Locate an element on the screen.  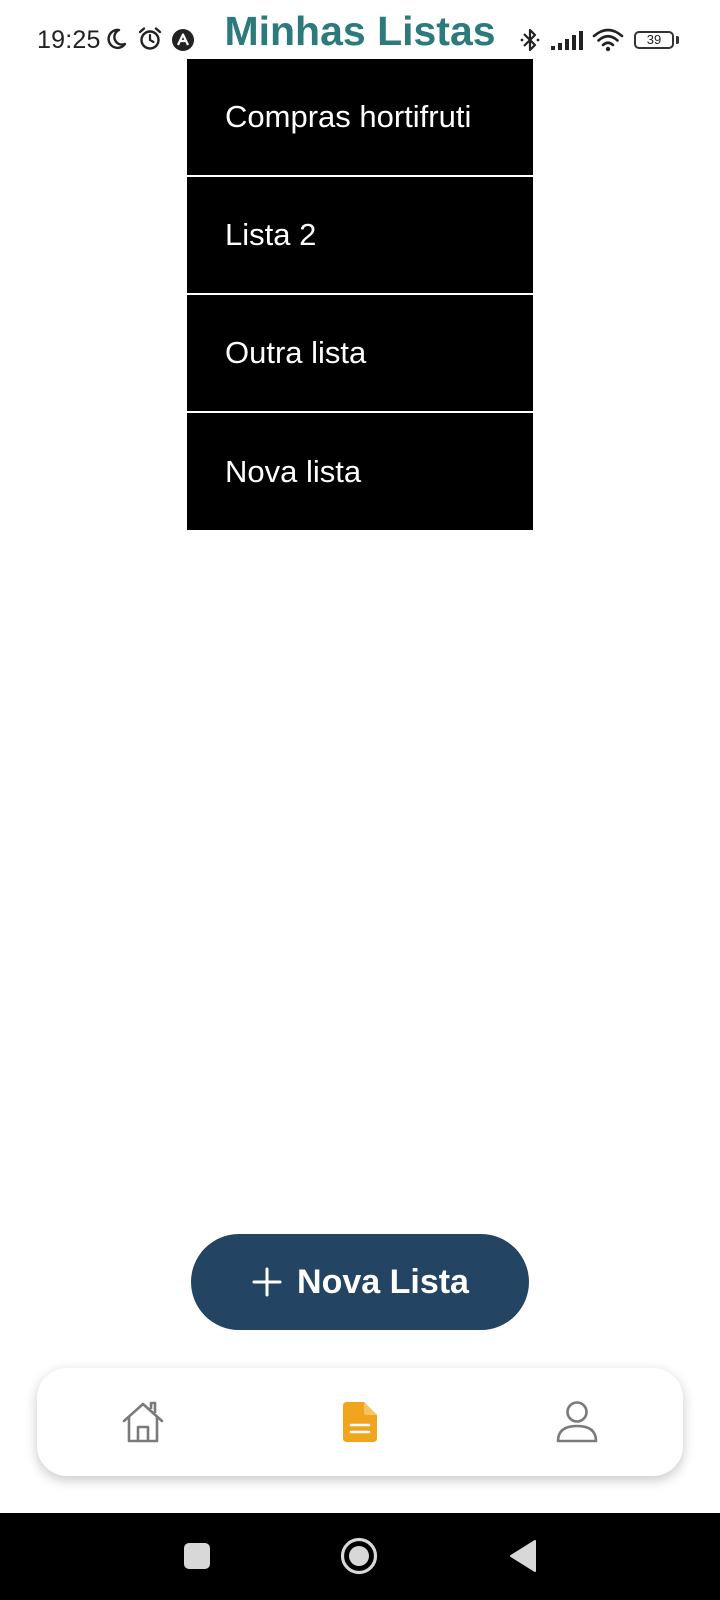
list-item: Compras hortifruti is located at coordinates (360, 118).